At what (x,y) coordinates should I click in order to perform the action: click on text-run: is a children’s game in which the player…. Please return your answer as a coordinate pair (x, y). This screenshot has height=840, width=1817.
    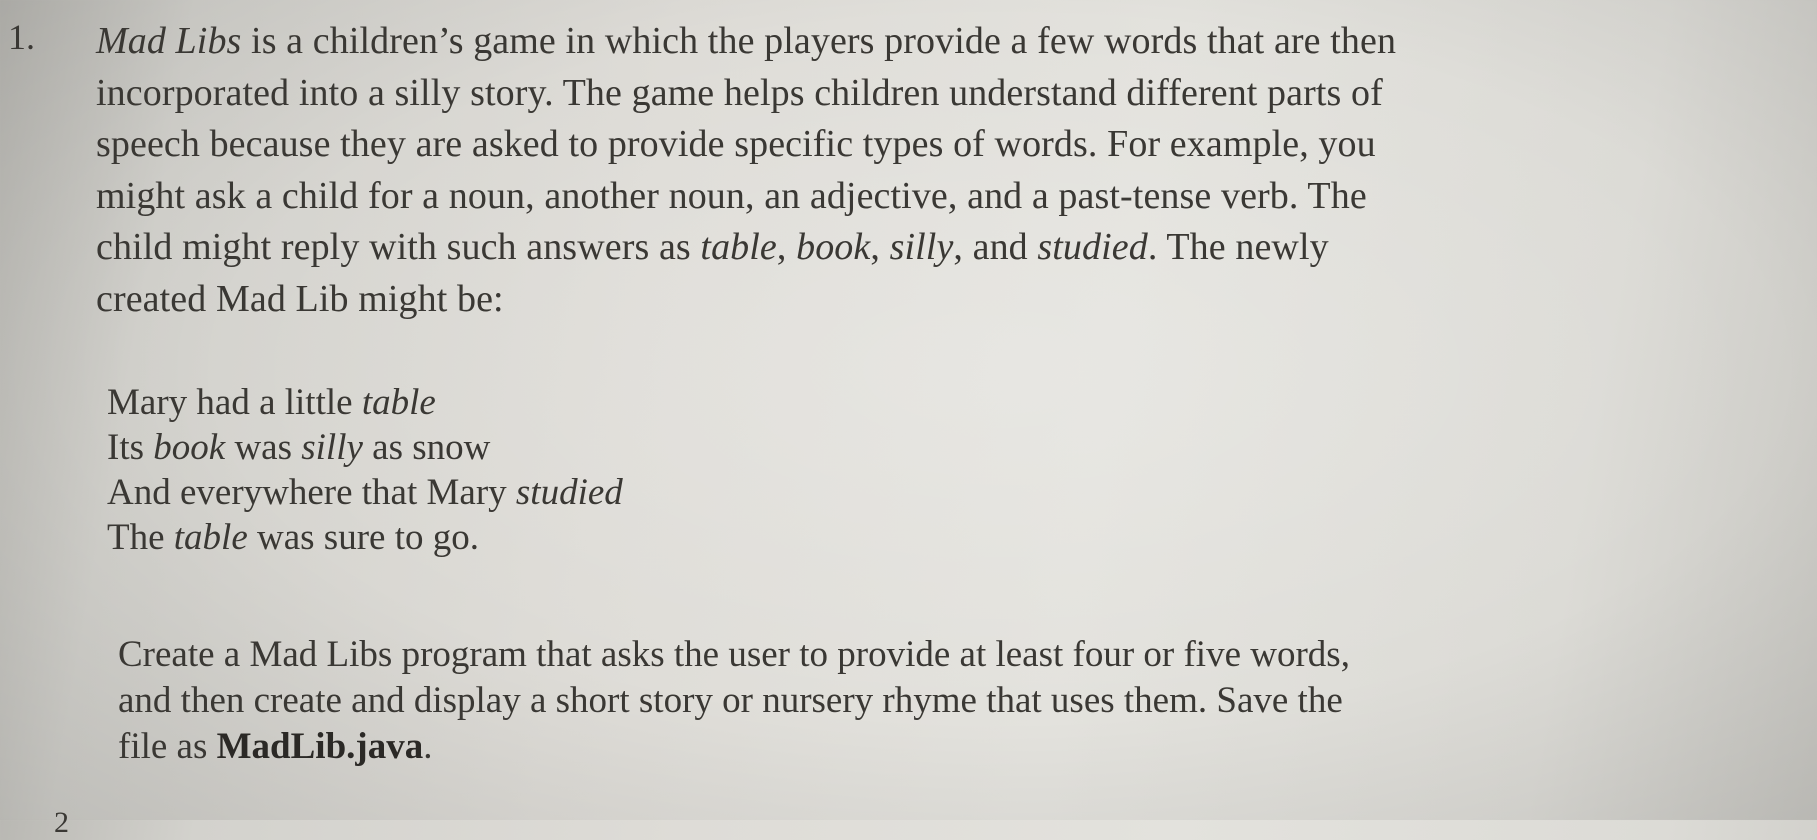
    Looking at the image, I should click on (819, 41).